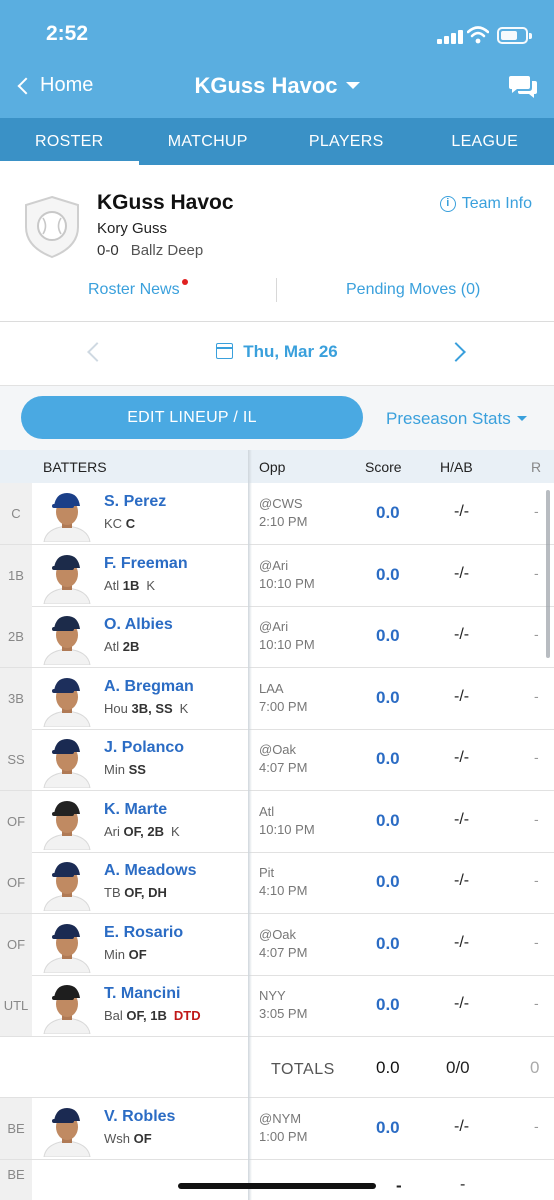 The width and height of the screenshot is (554, 1200). What do you see at coordinates (272, 995) in the screenshot?
I see `opponent-team: NYY` at bounding box center [272, 995].